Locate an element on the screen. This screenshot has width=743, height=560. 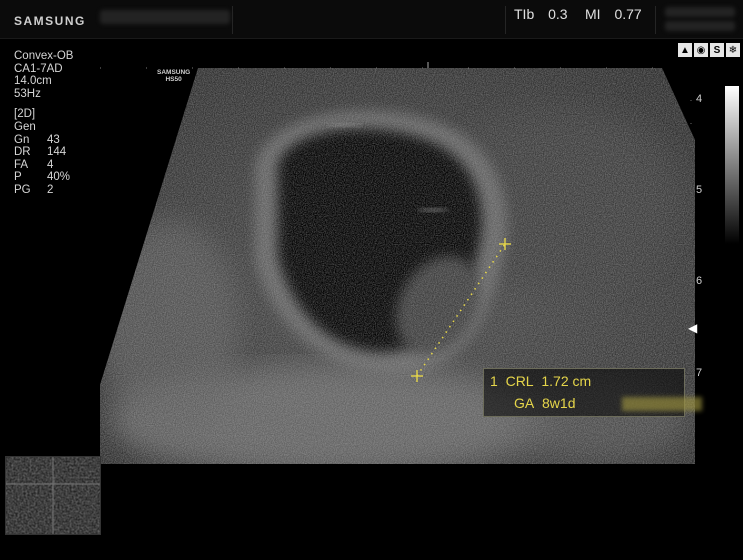
gestational-age: GA 8w1d is located at coordinates (608, 403).